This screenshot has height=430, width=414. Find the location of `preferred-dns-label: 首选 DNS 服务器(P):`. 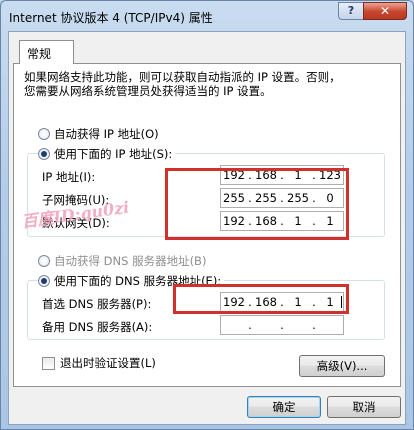

preferred-dns-label: 首选 DNS 服务器(P): is located at coordinates (97, 304).